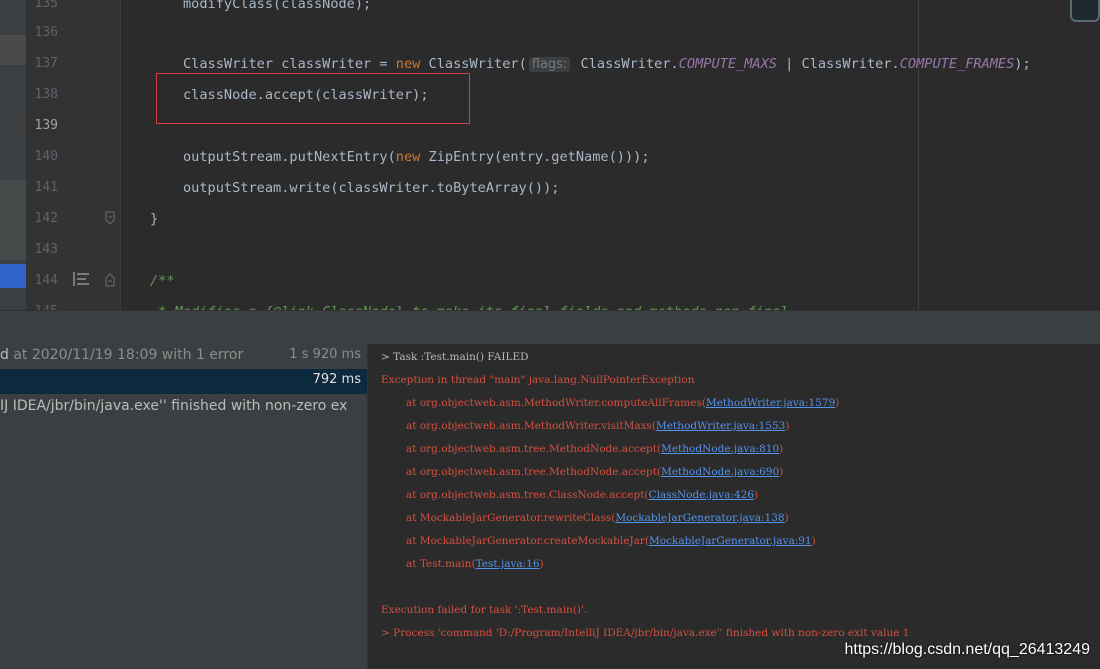  I want to click on strip-marker-selected, so click(13, 276).